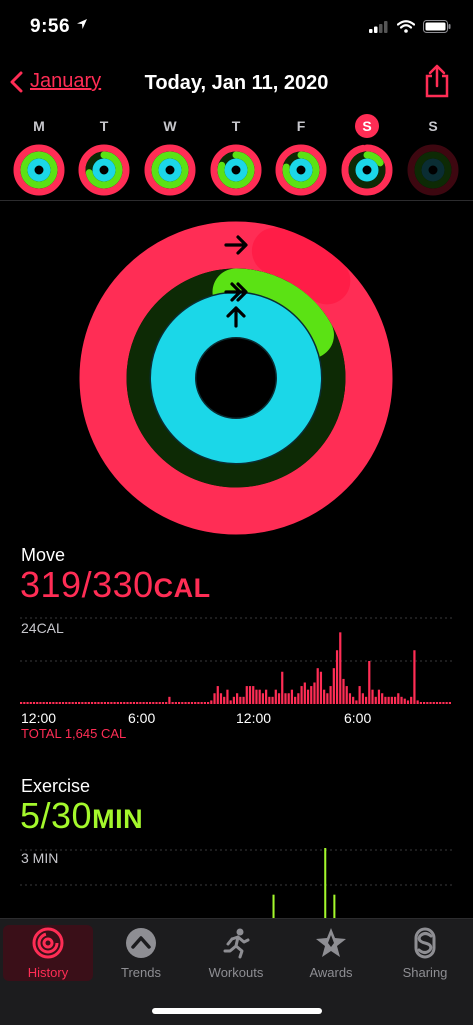 The width and height of the screenshot is (473, 1025). I want to click on share-button, so click(437, 83).